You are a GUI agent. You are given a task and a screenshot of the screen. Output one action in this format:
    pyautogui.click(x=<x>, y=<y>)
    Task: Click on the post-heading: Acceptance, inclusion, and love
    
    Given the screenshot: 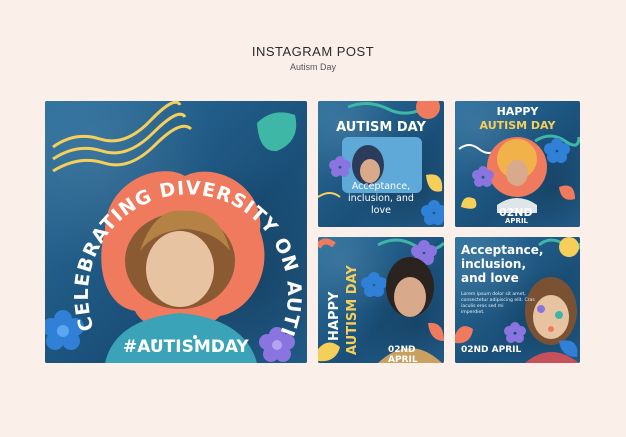 What is the action you would take?
    pyautogui.click(x=502, y=264)
    